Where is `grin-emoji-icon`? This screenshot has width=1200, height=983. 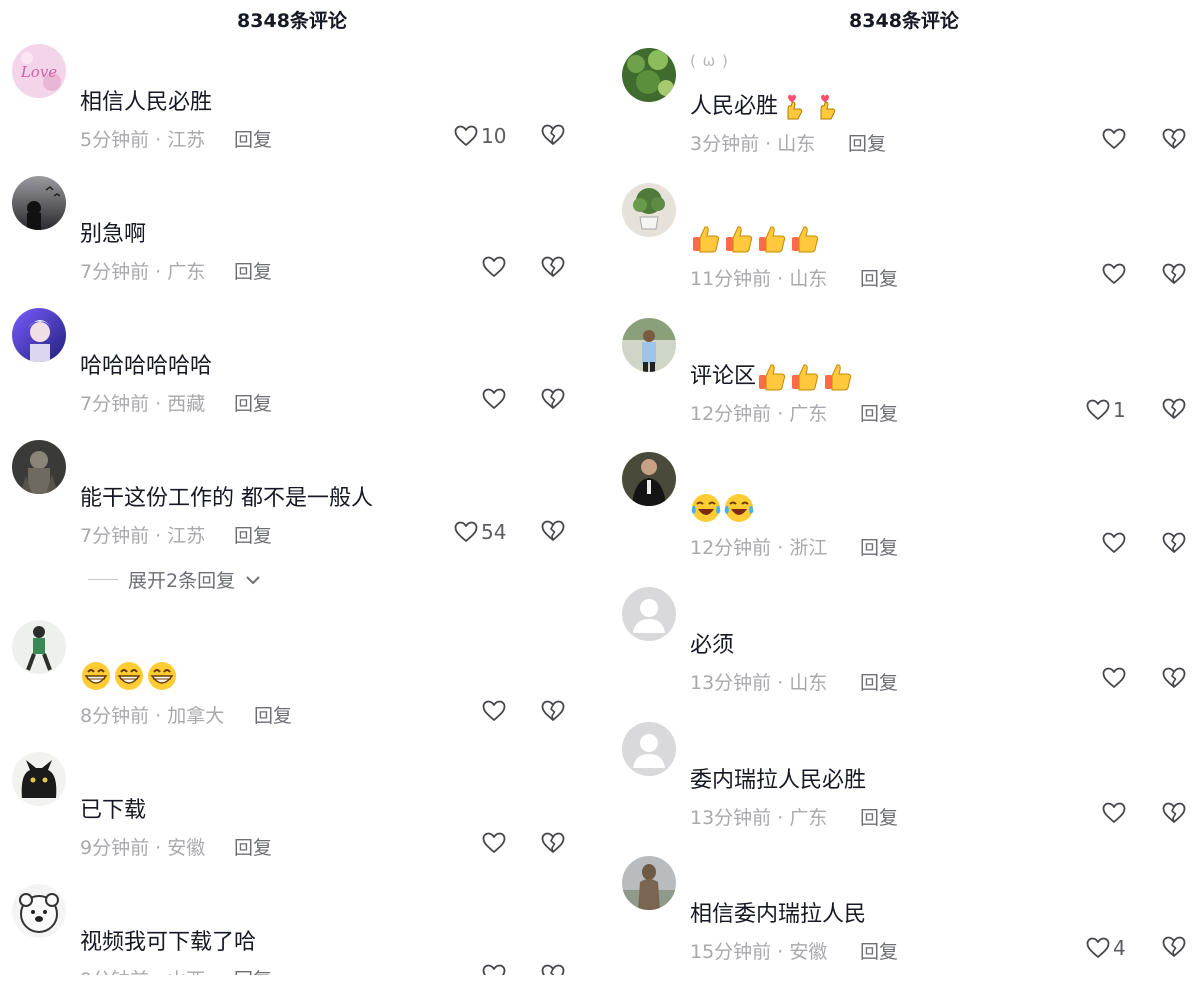 grin-emoji-icon is located at coordinates (96, 676).